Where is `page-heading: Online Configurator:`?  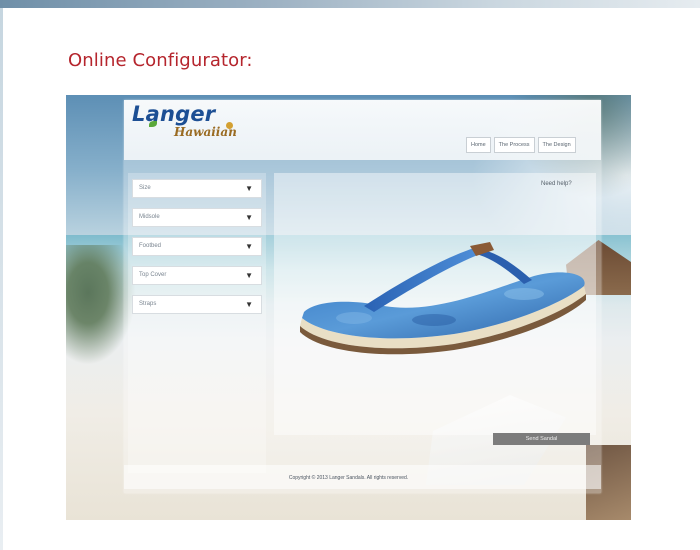
page-heading: Online Configurator: is located at coordinates (160, 60).